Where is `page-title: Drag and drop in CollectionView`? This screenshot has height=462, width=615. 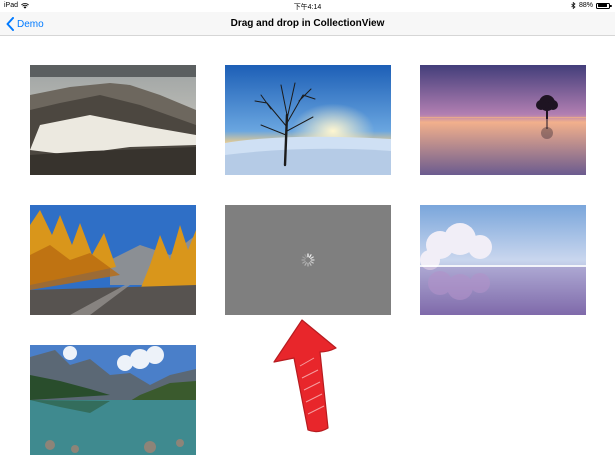
page-title: Drag and drop in CollectionView is located at coordinates (307, 23).